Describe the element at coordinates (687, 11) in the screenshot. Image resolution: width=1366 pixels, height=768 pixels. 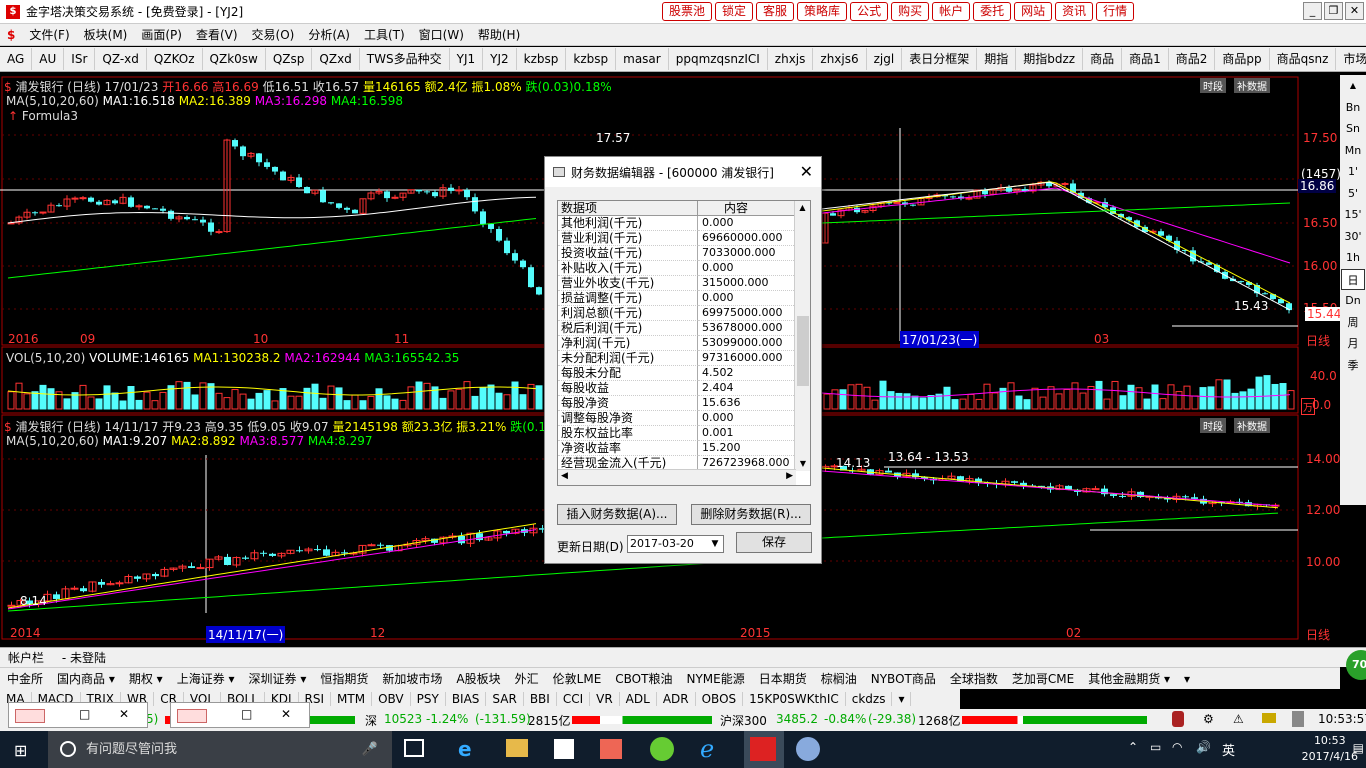
I see `quick-btn-stock-pool: 股票池` at that location.